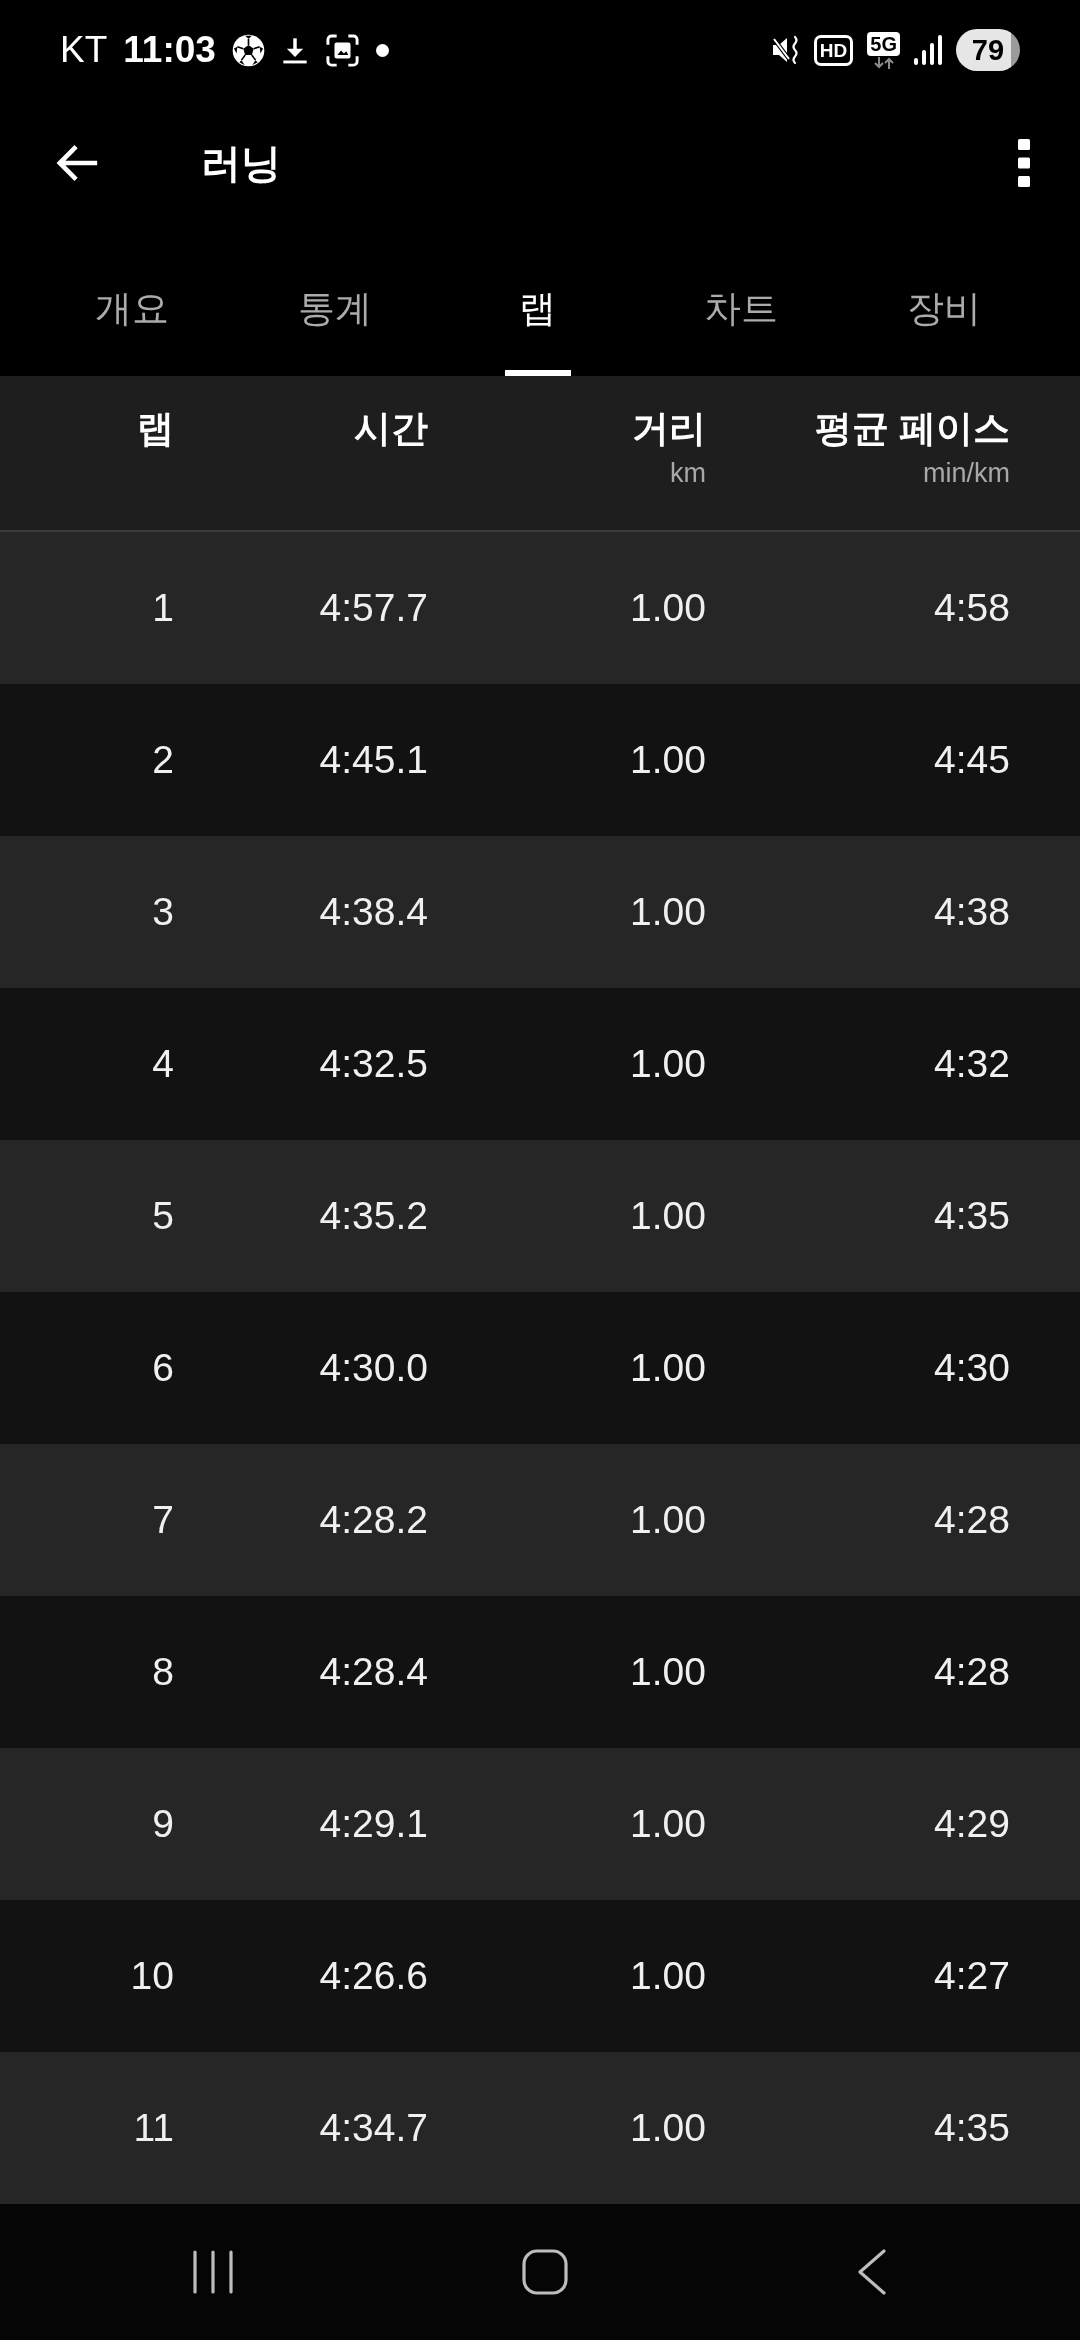 The width and height of the screenshot is (1080, 2340). What do you see at coordinates (153, 2127) in the screenshot?
I see `lap-number: 11` at bounding box center [153, 2127].